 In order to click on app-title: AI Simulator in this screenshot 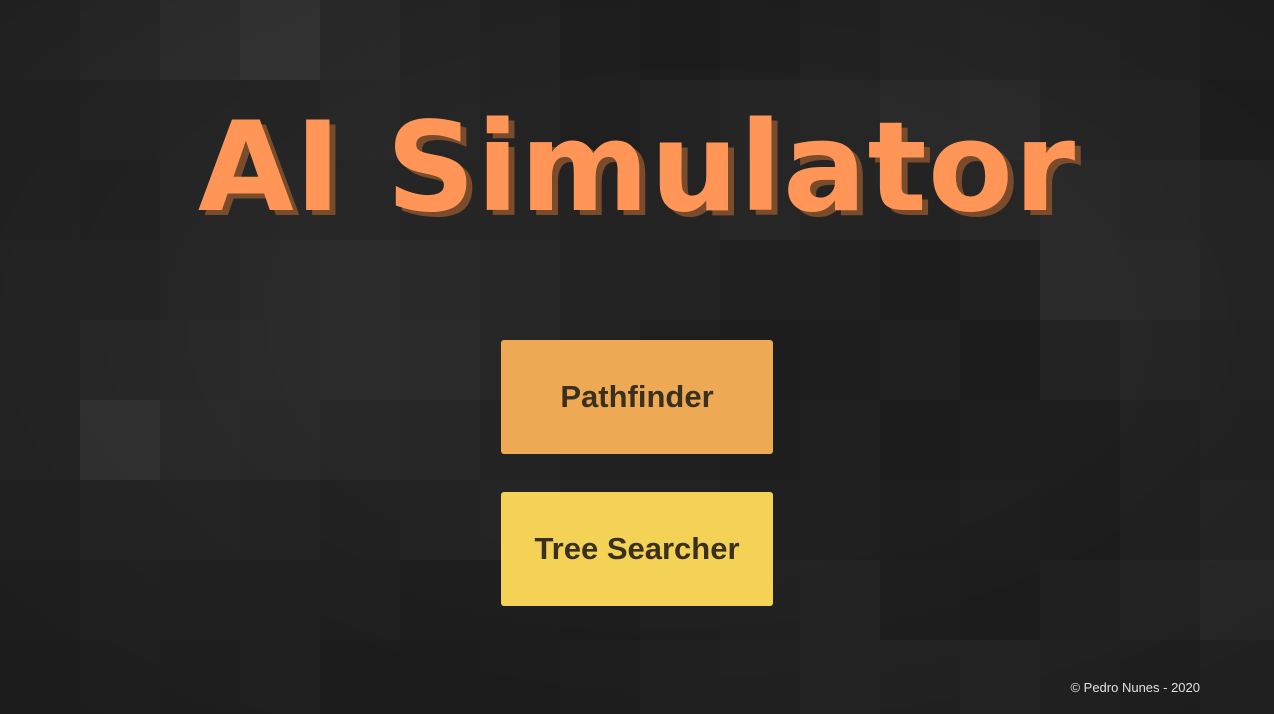, I will do `click(637, 168)`.